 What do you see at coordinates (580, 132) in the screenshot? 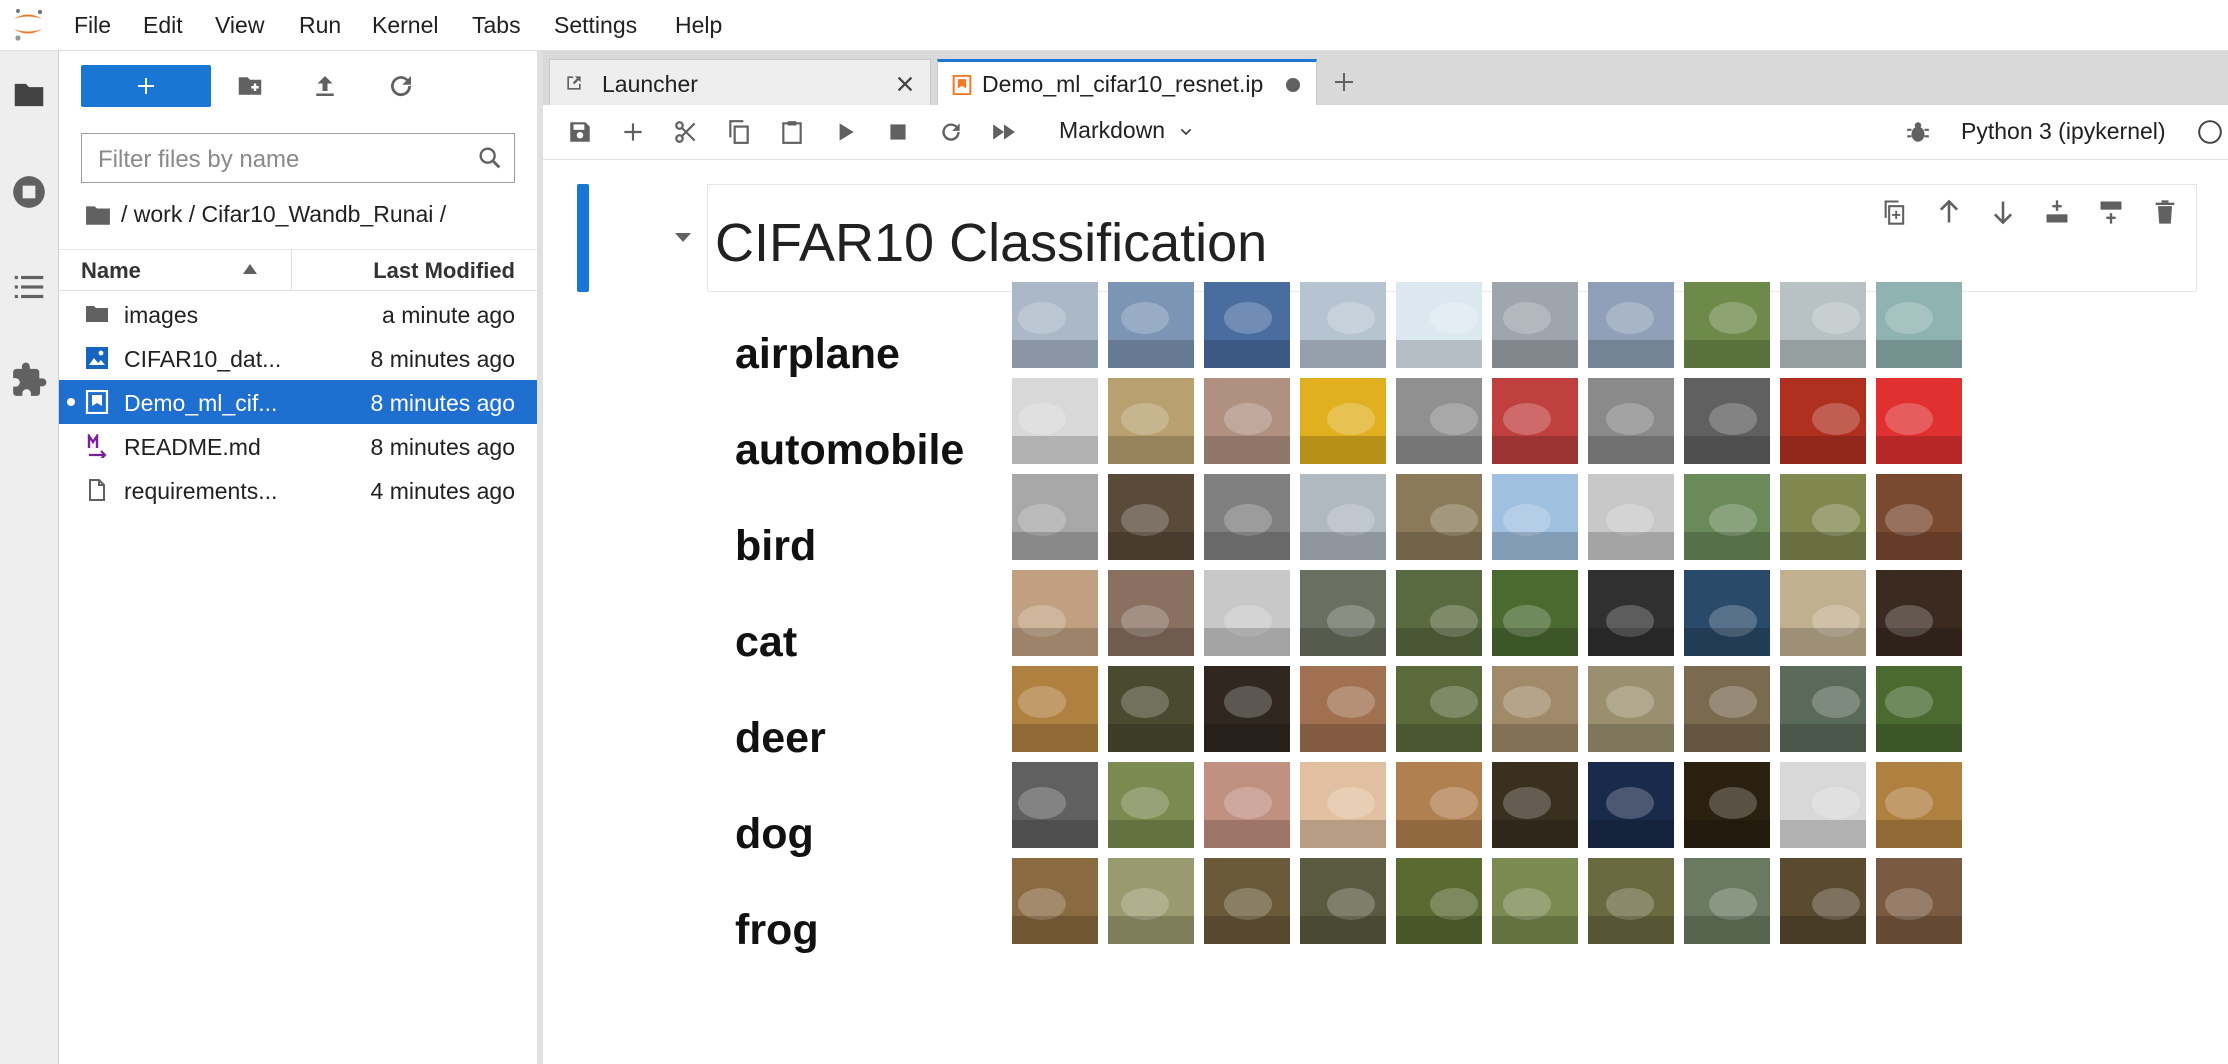
I see `save-icon` at bounding box center [580, 132].